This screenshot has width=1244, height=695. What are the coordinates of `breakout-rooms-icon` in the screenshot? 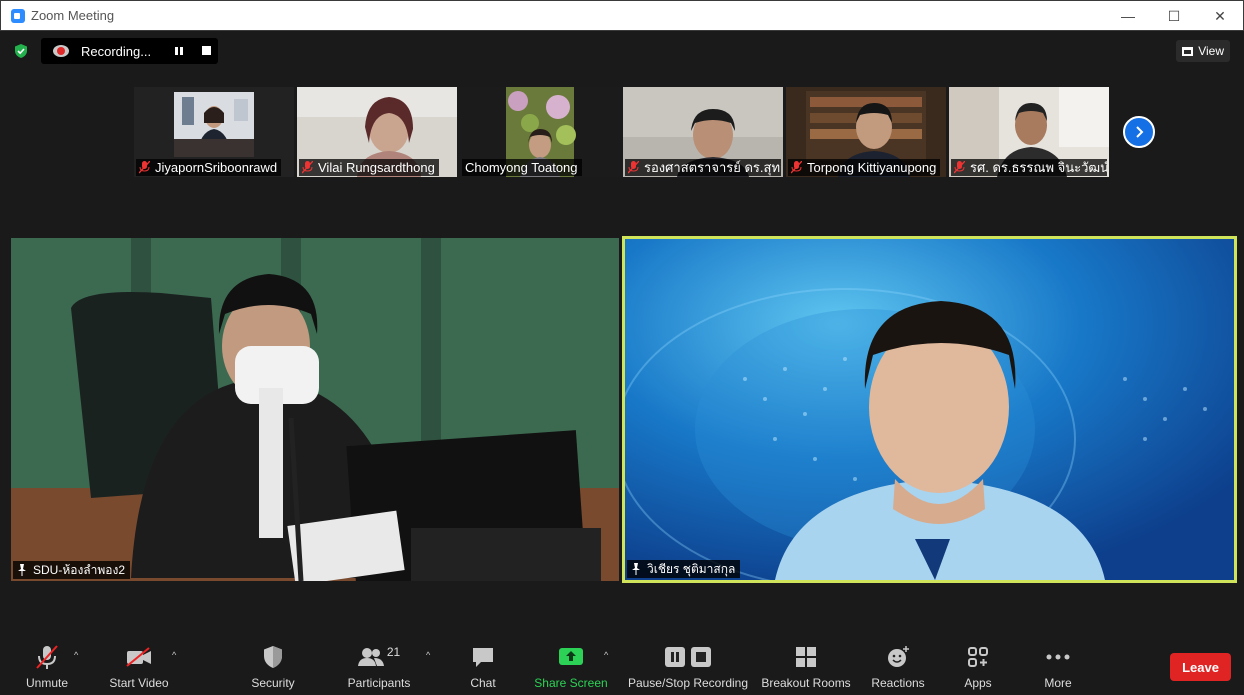 It's located at (806, 657).